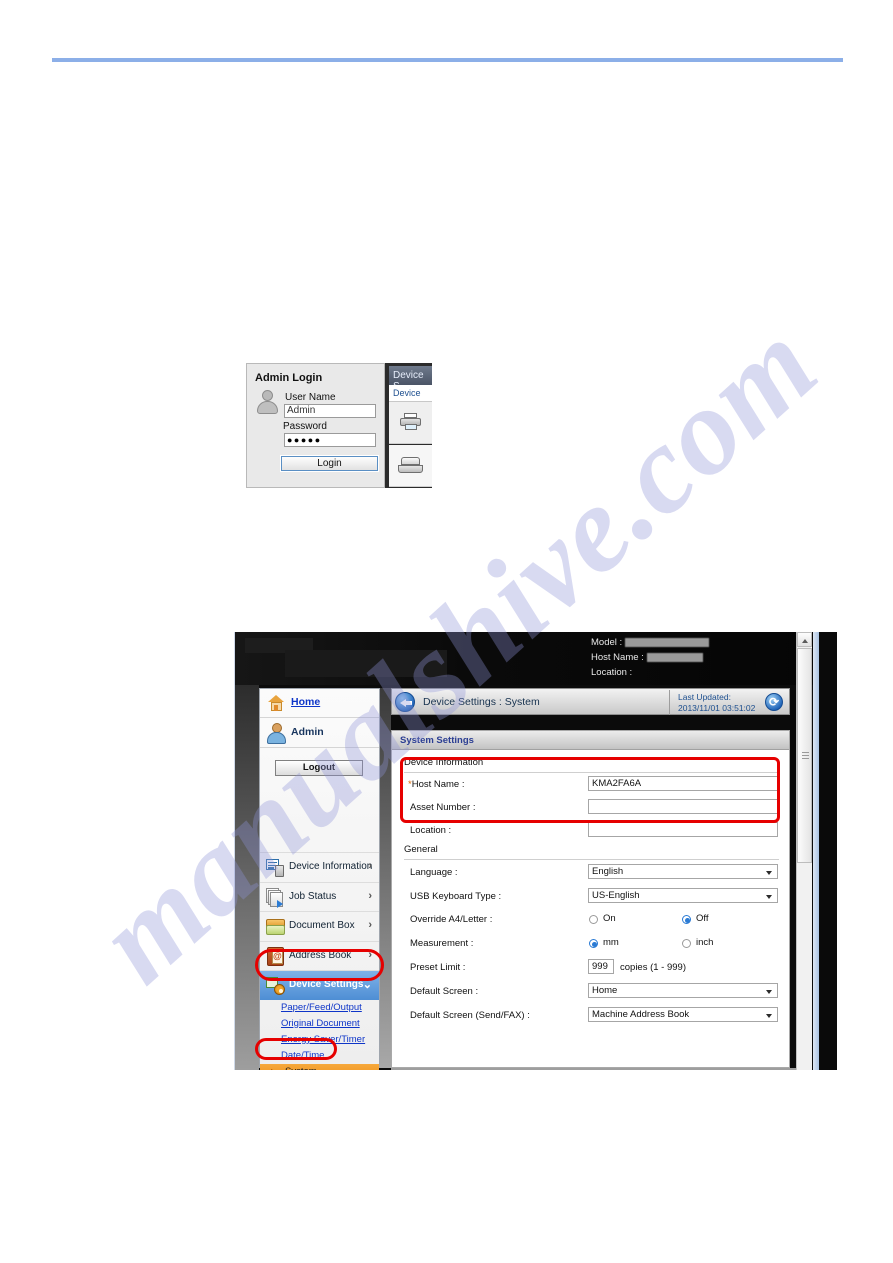 This screenshot has width=893, height=1263. What do you see at coordinates (331, 866) in the screenshot?
I see `sidebar-item-device-information-label: Device Information` at bounding box center [331, 866].